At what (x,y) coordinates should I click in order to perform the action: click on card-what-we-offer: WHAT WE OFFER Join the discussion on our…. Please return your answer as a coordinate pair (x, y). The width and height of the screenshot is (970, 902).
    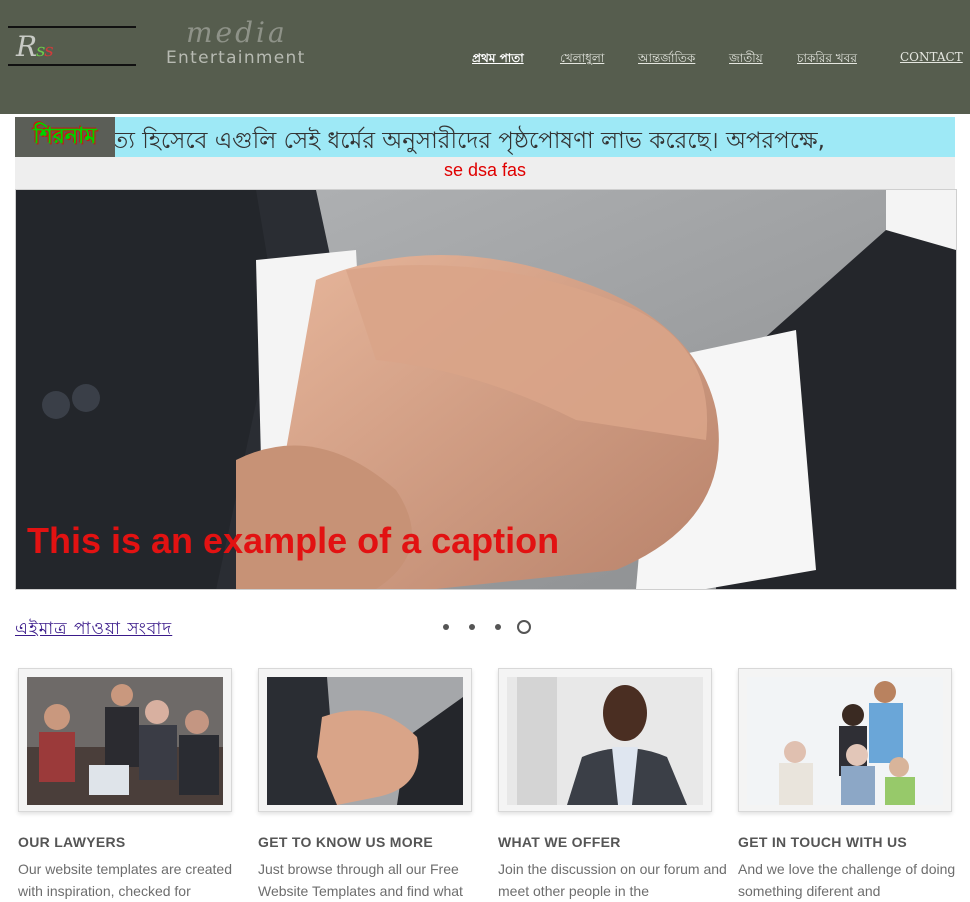
    Looking at the image, I should click on (612, 783).